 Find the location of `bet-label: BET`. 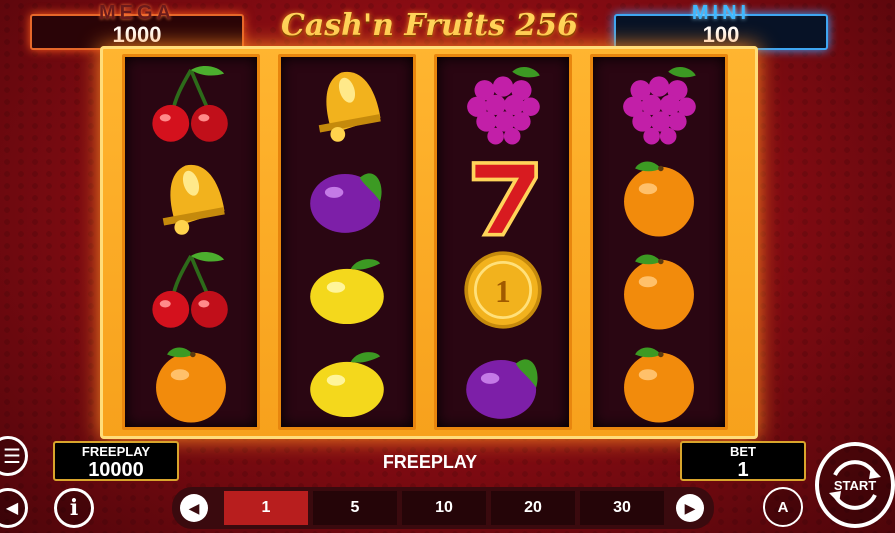

bet-label: BET is located at coordinates (743, 451).